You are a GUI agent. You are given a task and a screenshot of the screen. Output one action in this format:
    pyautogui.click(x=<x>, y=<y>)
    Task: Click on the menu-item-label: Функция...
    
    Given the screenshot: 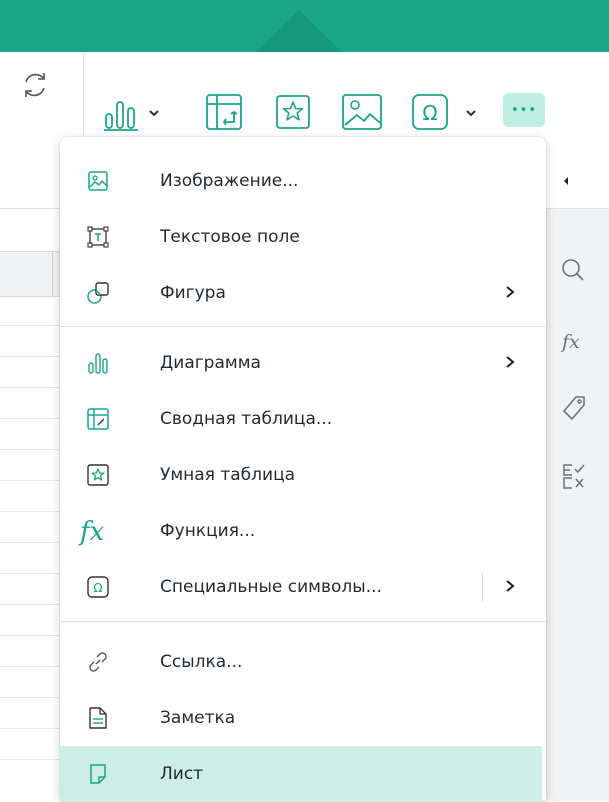 What is the action you would take?
    pyautogui.click(x=208, y=531)
    